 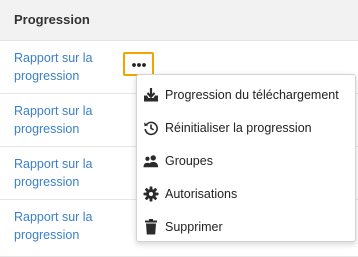 I want to click on column-header-progression: Progression, so click(x=52, y=19).